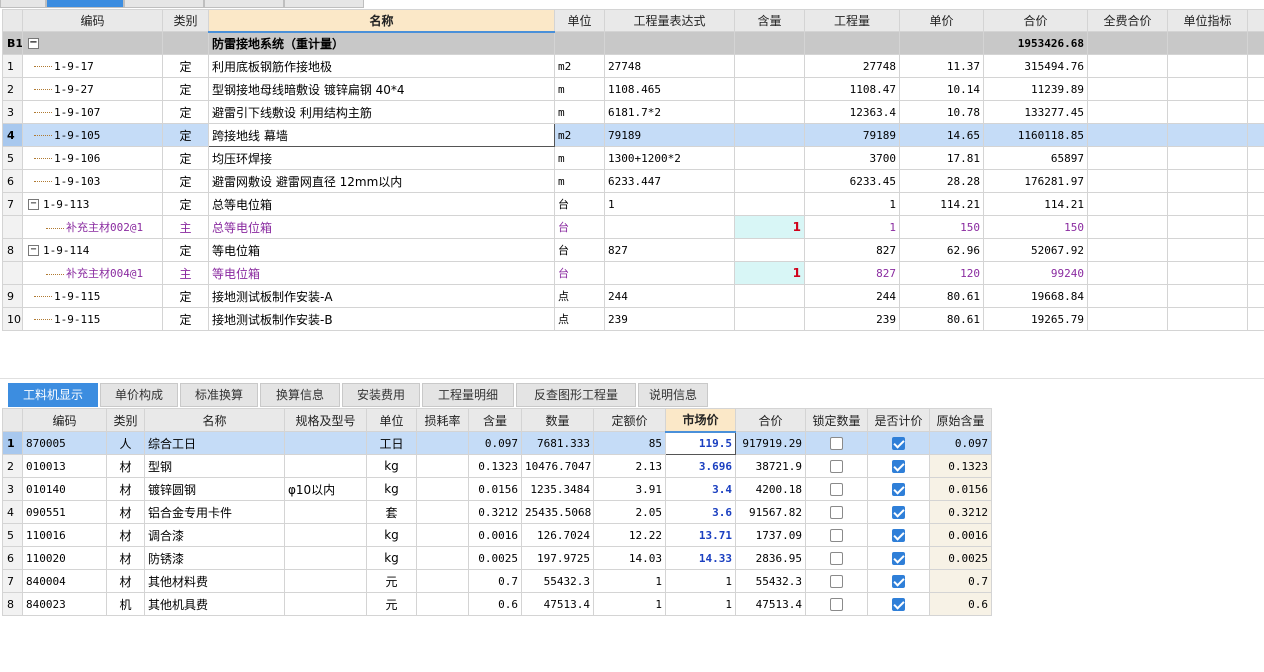 This screenshot has height=672, width=1264. What do you see at coordinates (214, 581) in the screenshot?
I see `name-cell: 其他材料费` at bounding box center [214, 581].